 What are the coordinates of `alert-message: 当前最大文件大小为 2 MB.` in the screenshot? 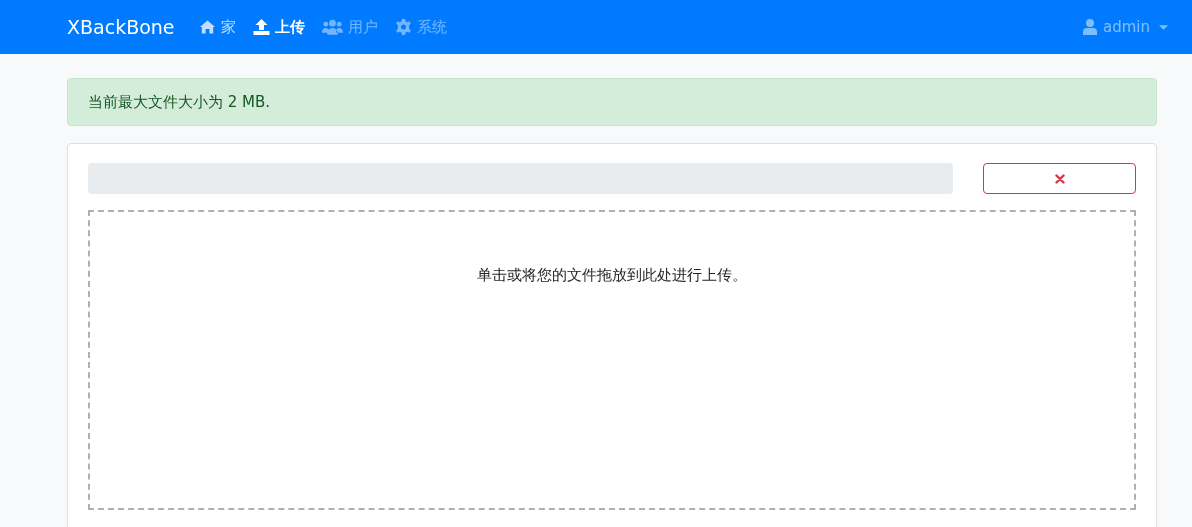 It's located at (612, 102).